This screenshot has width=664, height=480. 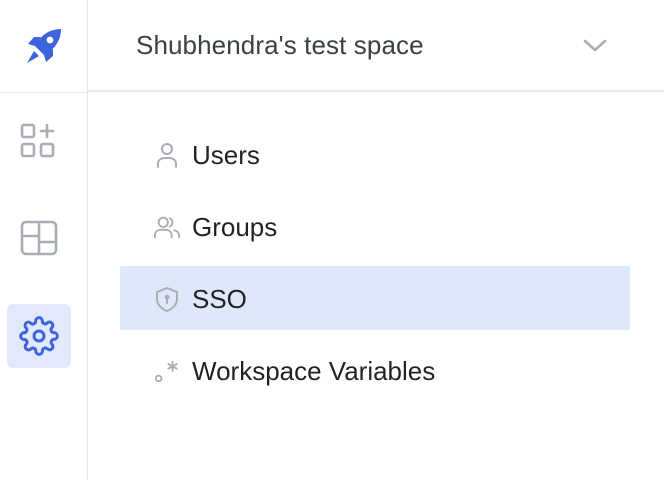 I want to click on menu-item-sso: SSO, so click(x=375, y=298).